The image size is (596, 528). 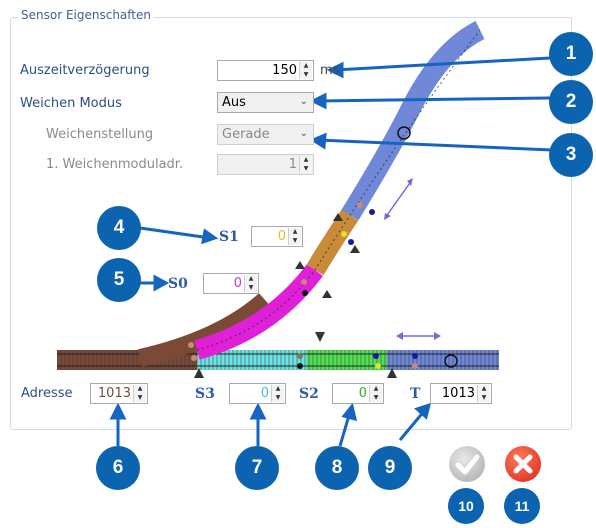 What do you see at coordinates (246, 134) in the screenshot?
I see `weichenstellung-value: Gerade` at bounding box center [246, 134].